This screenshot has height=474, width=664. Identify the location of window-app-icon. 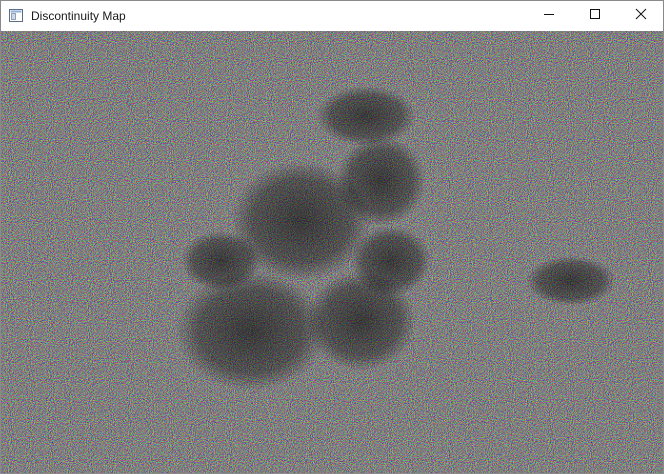
(16, 15).